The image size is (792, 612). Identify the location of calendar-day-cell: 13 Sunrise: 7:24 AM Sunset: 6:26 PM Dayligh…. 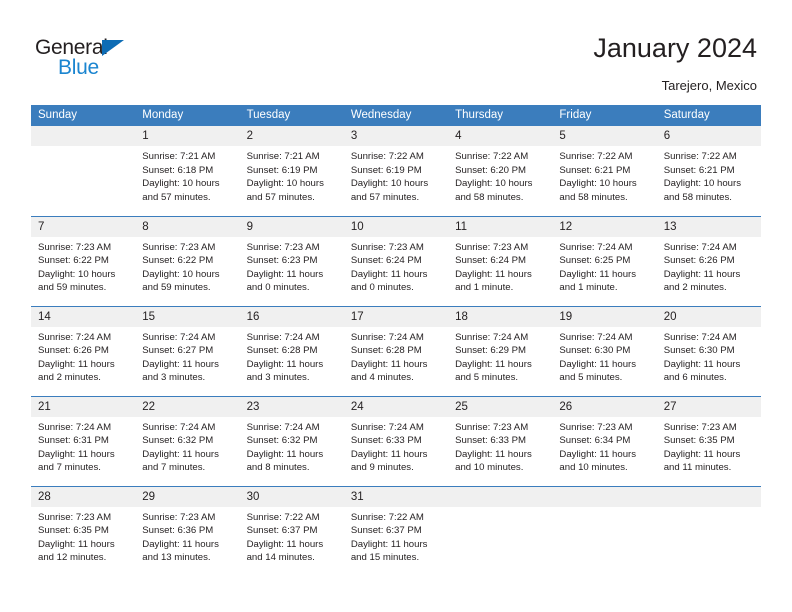
(708, 260).